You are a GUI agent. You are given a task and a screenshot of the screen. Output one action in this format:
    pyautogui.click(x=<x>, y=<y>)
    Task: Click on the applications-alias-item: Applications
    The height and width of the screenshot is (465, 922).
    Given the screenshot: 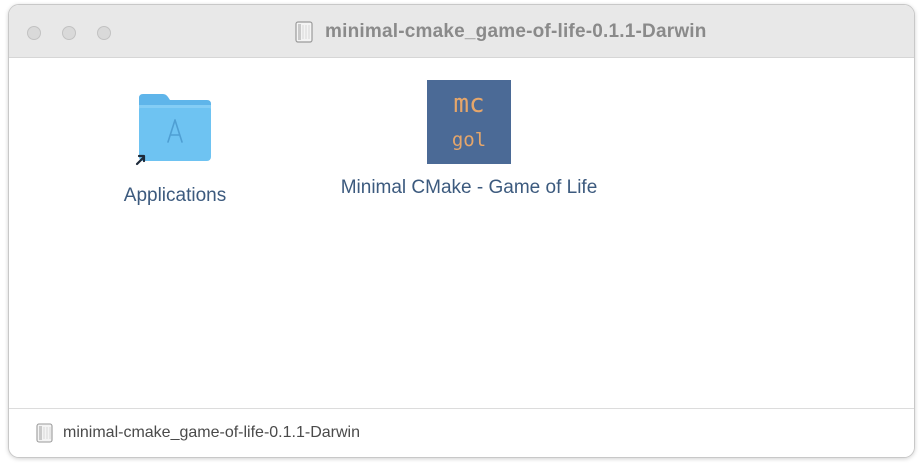 What is the action you would take?
    pyautogui.click(x=175, y=149)
    